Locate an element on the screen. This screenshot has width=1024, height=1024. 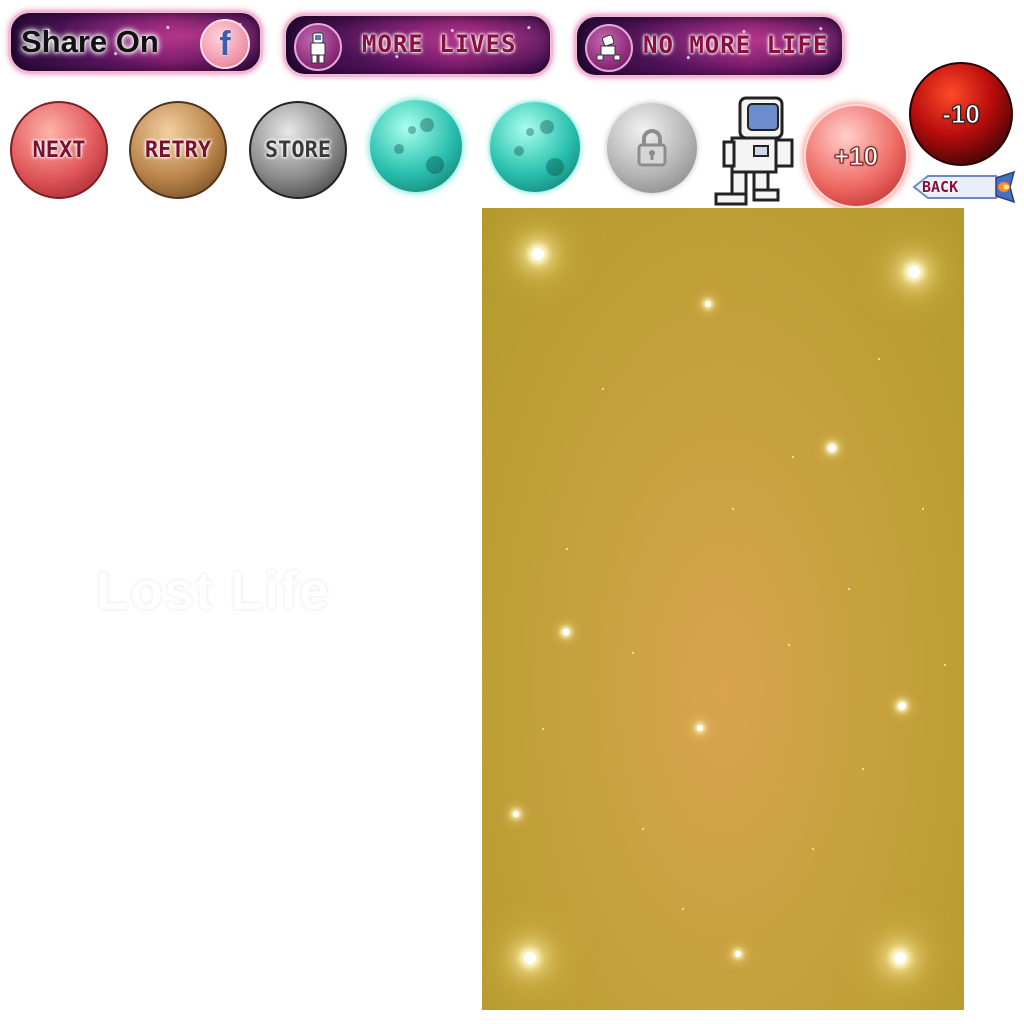
next-button: NEXT is located at coordinates (59, 150).